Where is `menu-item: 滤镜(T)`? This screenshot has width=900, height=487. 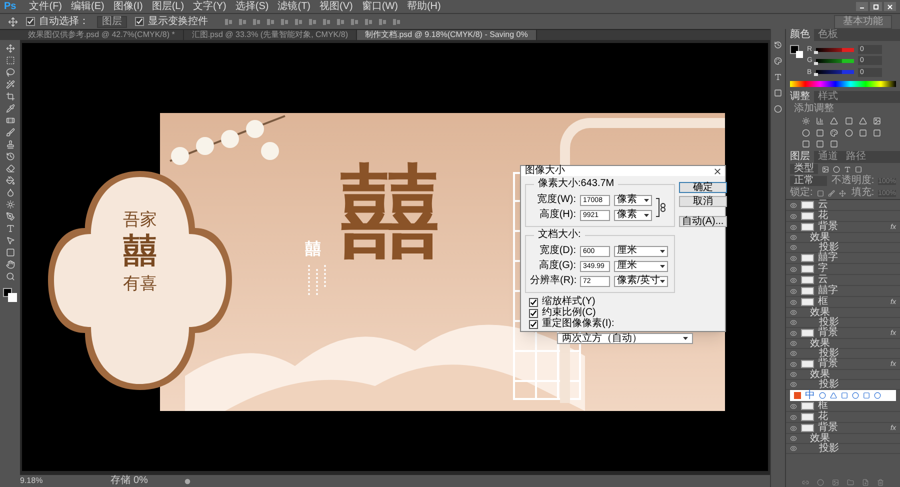 menu-item: 滤镜(T) is located at coordinates (294, 6).